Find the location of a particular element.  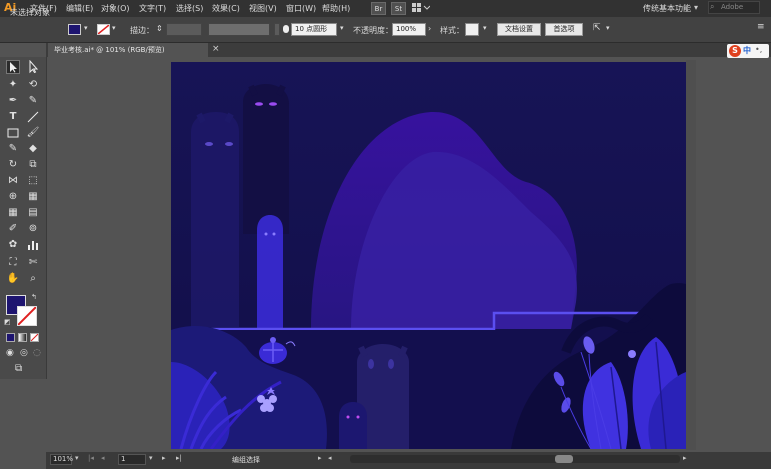

slice-tool-icon: ✄ is located at coordinates (33, 263).